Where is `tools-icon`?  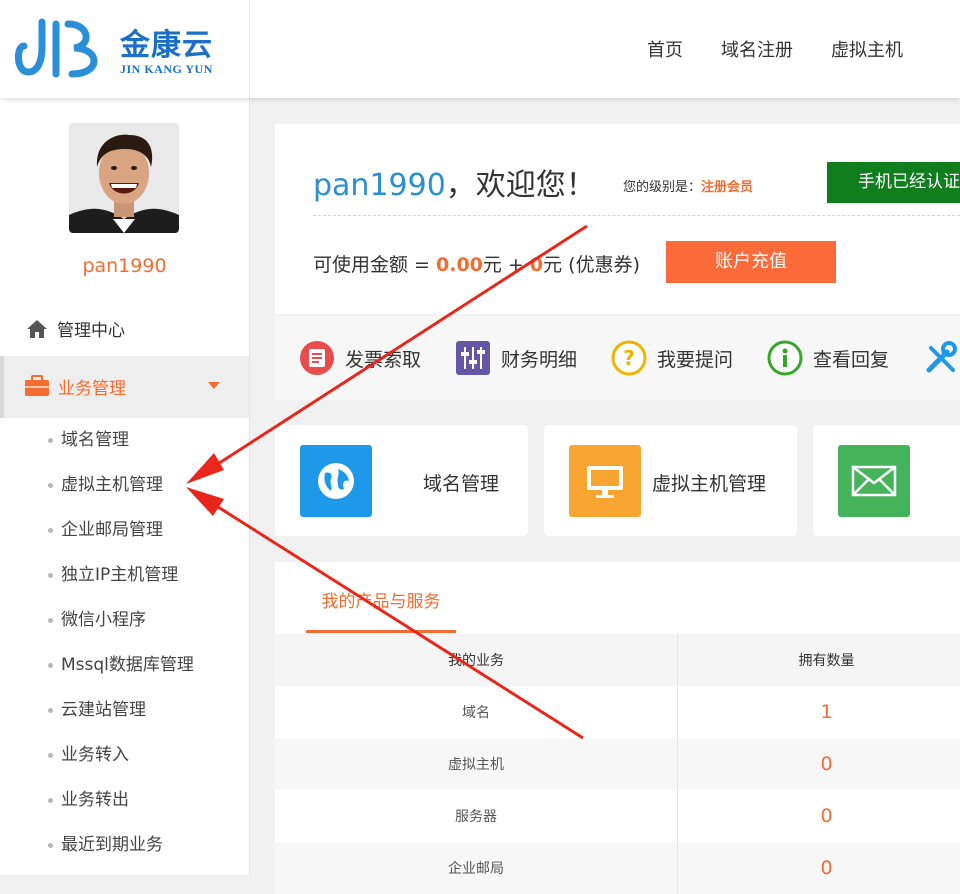 tools-icon is located at coordinates (941, 358).